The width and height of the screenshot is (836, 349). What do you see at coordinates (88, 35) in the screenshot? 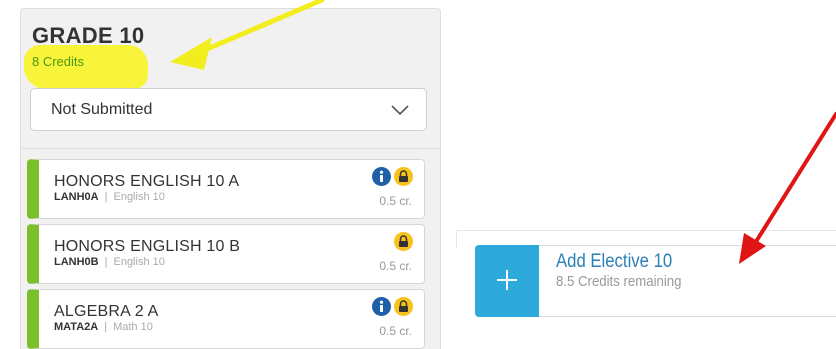
I see `grade-title: GRADE 10` at bounding box center [88, 35].